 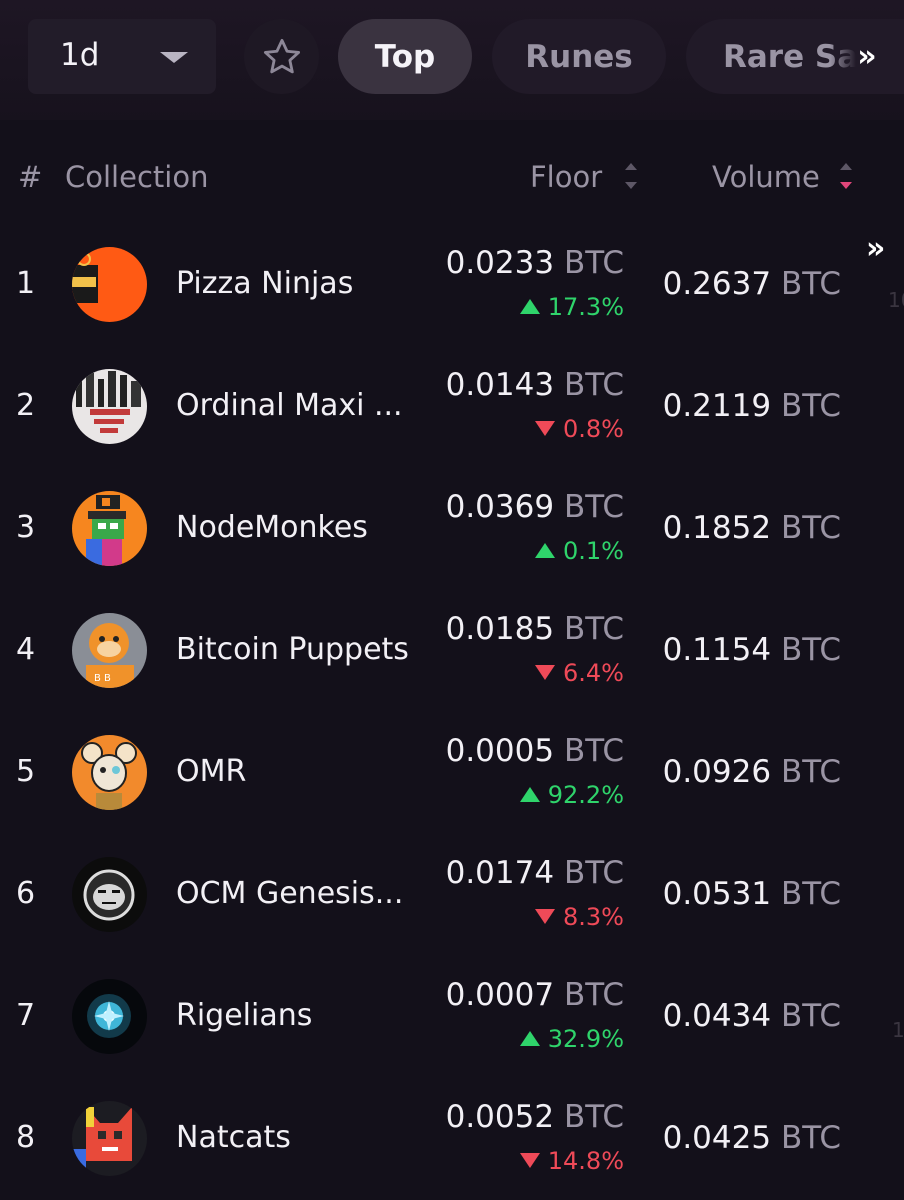 What do you see at coordinates (211, 771) in the screenshot?
I see `collection-name: OMR` at bounding box center [211, 771].